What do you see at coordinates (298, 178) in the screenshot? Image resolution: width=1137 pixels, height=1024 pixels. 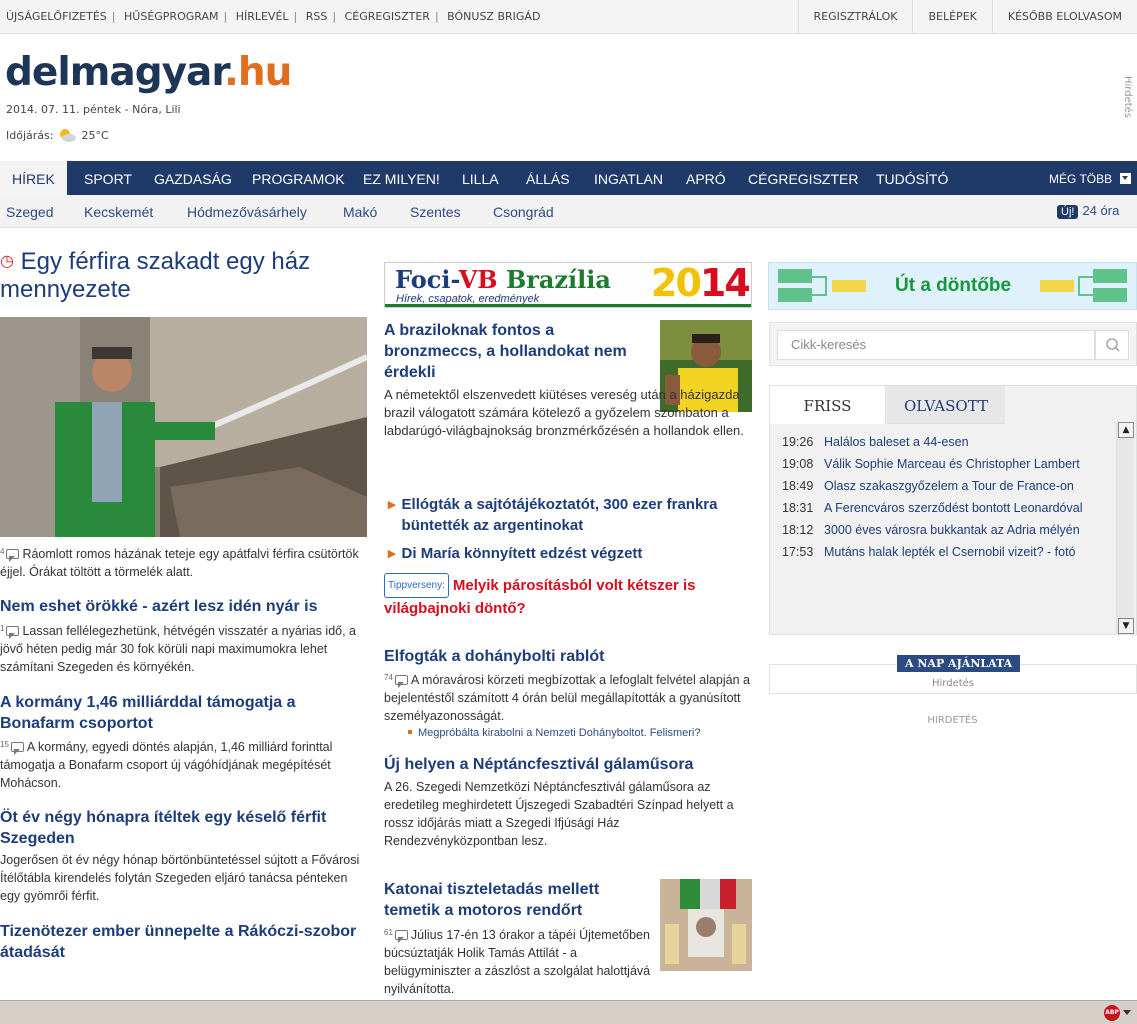 I see `nav-programok: PROGRAMOK` at bounding box center [298, 178].